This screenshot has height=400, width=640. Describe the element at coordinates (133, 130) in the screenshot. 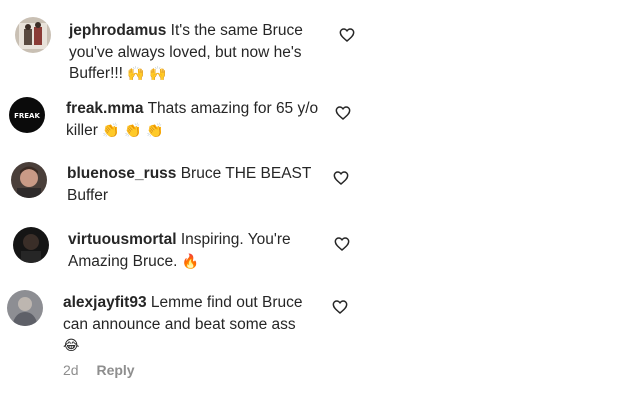

I see `clapping-hands-emoji: 👏 👏 👏` at that location.